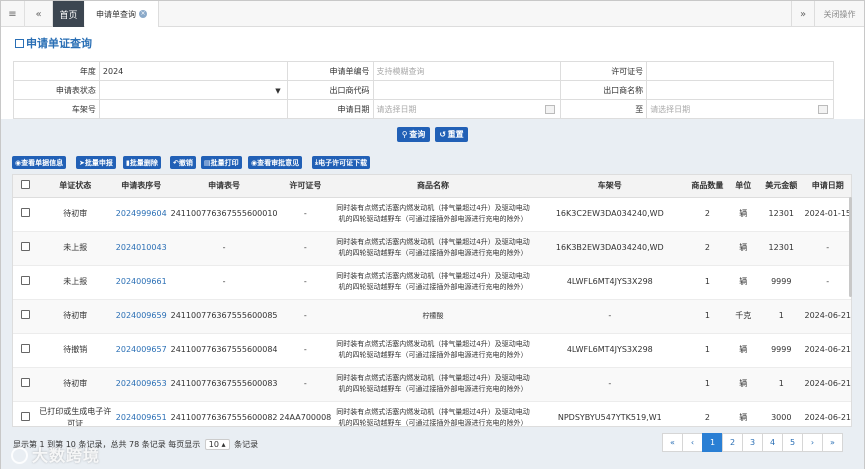  I want to click on tab-home: 首页, so click(68, 14).